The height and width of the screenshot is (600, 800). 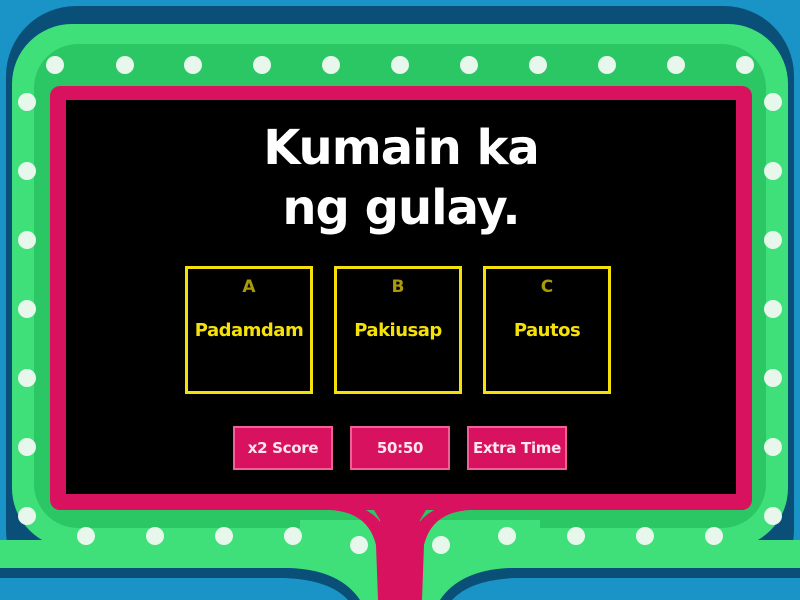 I want to click on extra-time-button: Extra Time, so click(x=517, y=448).